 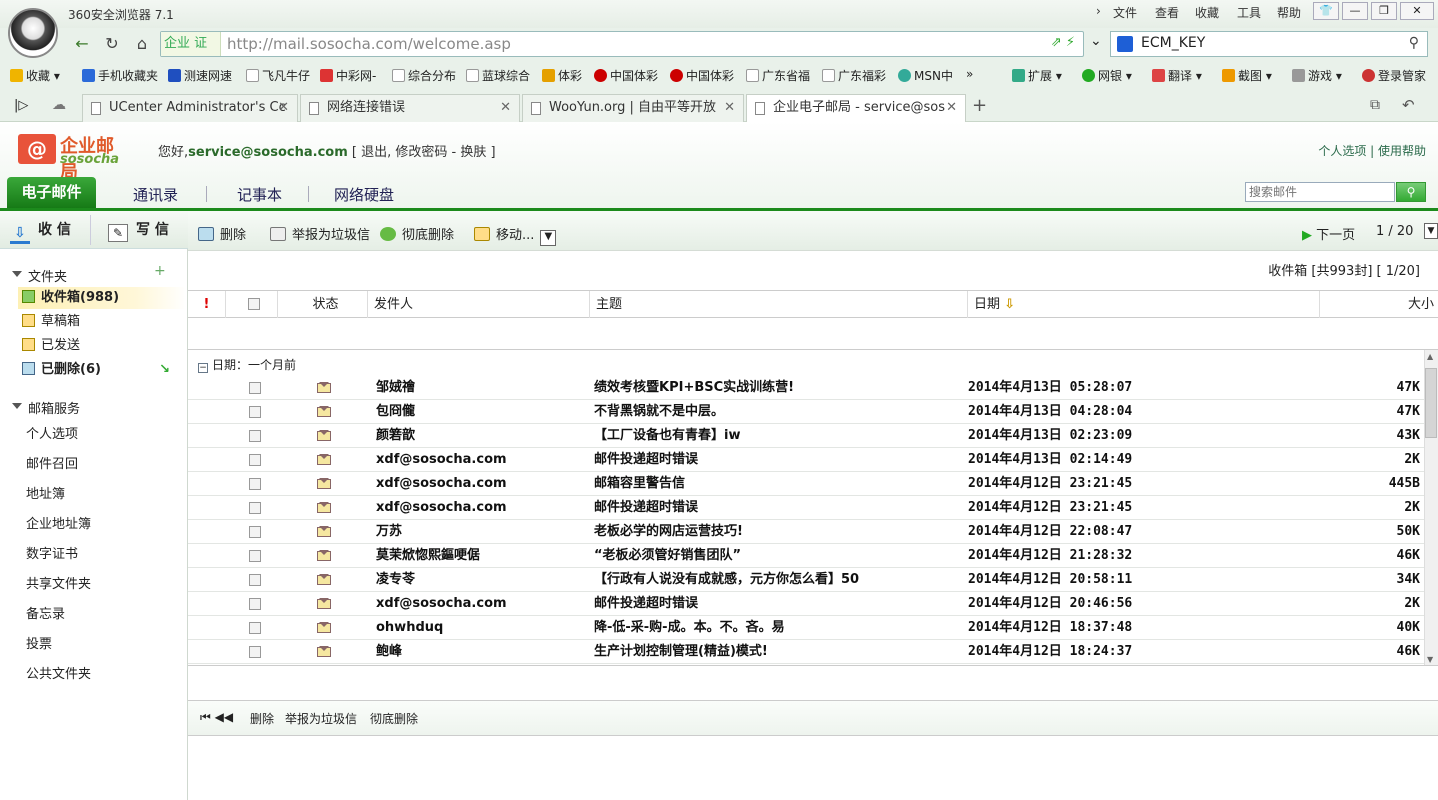 What do you see at coordinates (160, 271) in the screenshot?
I see `add-folder-icon: +` at bounding box center [160, 271].